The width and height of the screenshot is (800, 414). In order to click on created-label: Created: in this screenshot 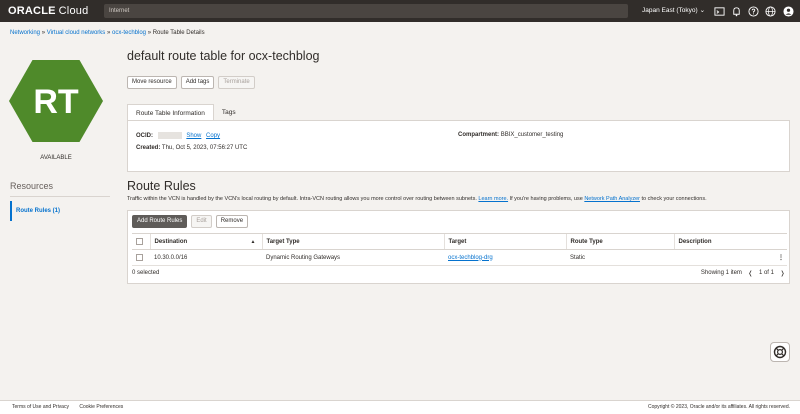, I will do `click(148, 148)`.